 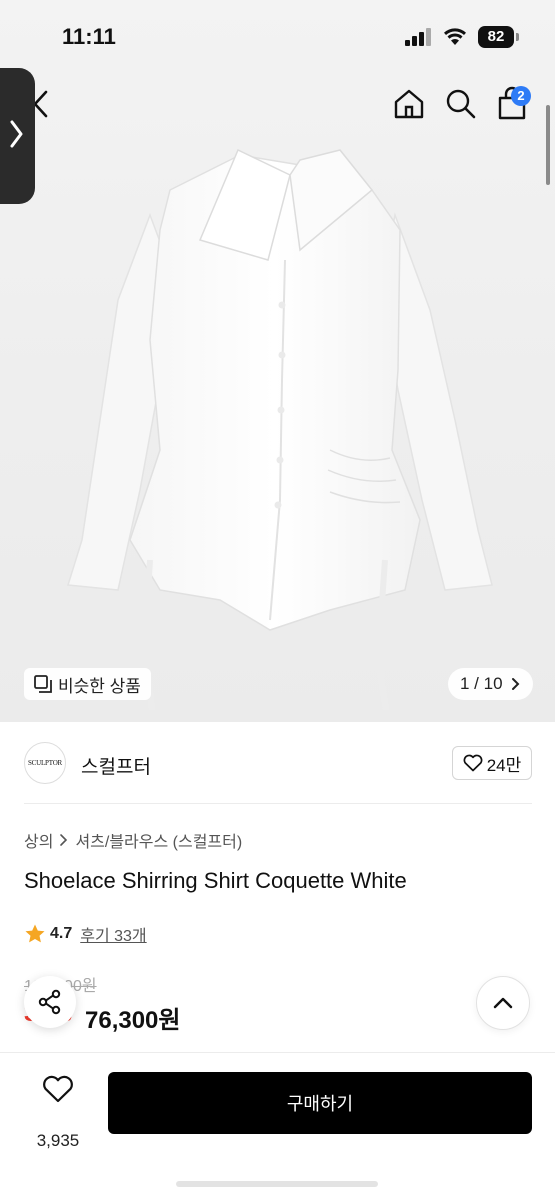 I want to click on rating-row: 4.7 후기 33개, so click(x=85, y=934).